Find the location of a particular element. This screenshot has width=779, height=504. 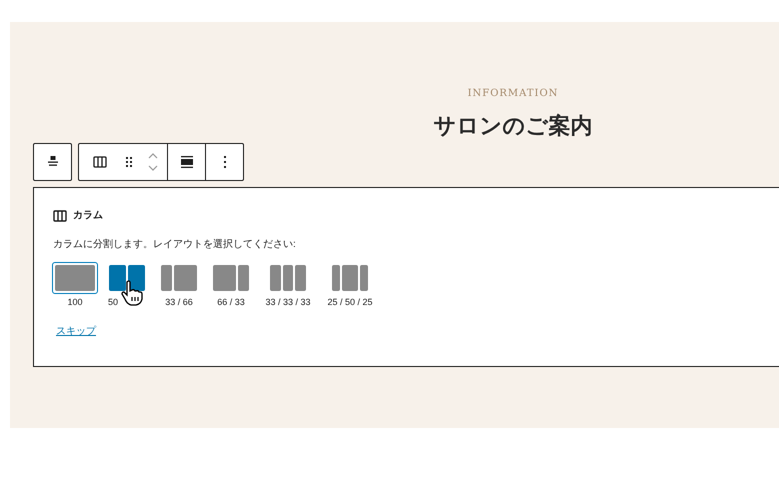

layout-label: 100 is located at coordinates (75, 302).